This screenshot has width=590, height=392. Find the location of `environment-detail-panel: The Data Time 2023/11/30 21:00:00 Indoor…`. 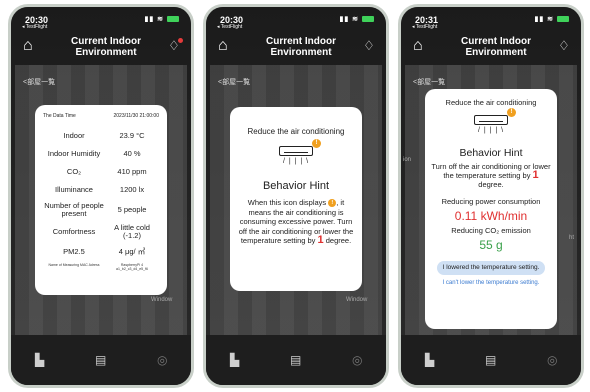

environment-detail-panel: The Data Time 2023/11/30 21:00:00 Indoor… is located at coordinates (101, 200).